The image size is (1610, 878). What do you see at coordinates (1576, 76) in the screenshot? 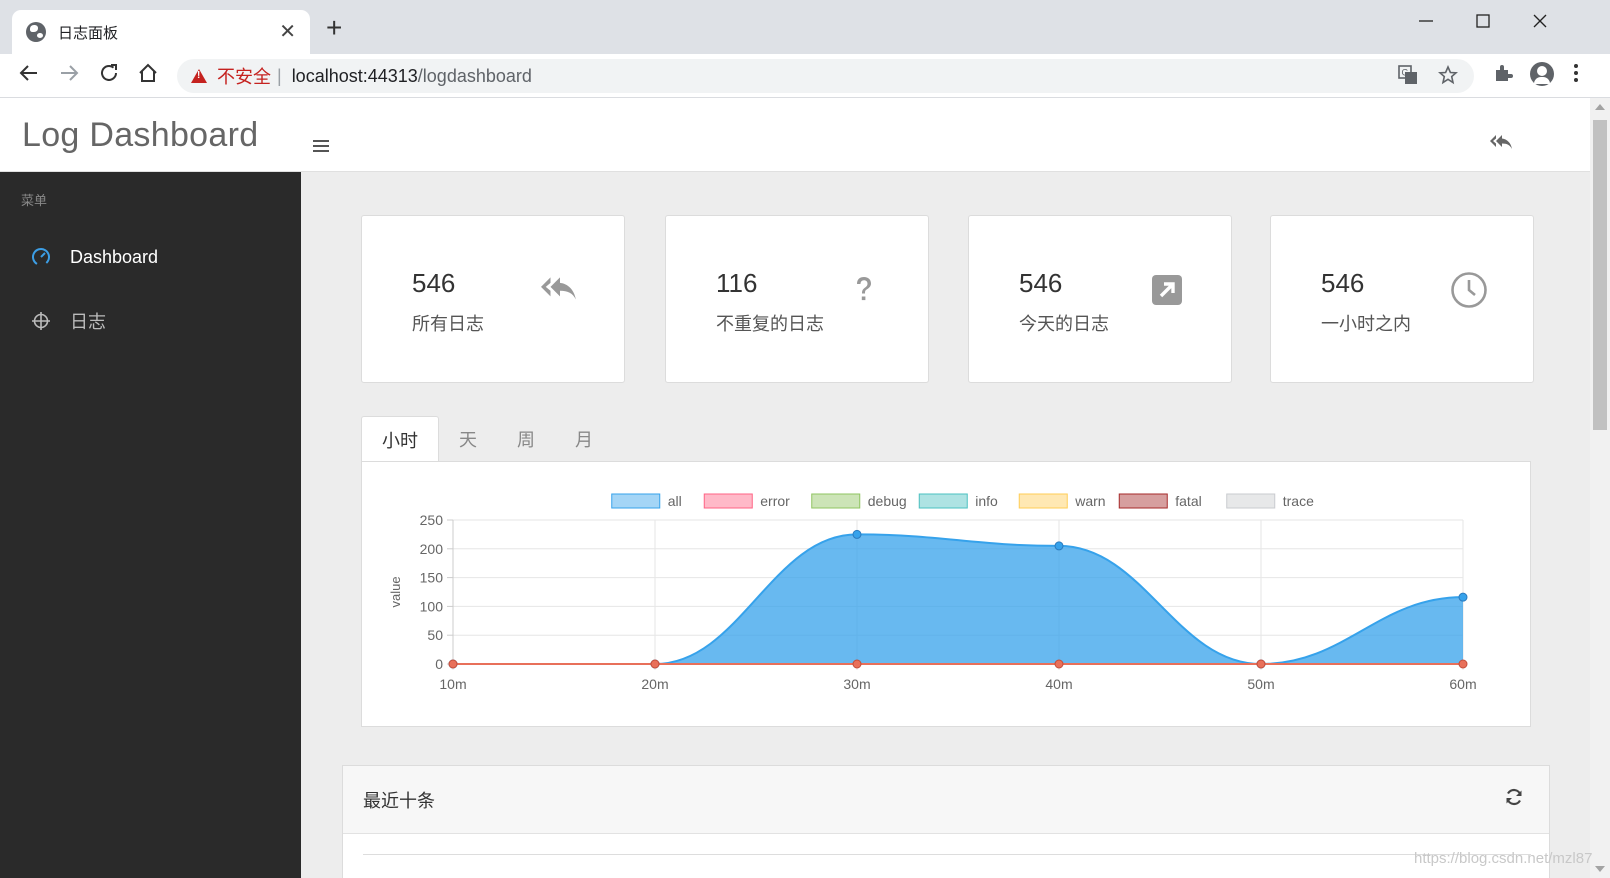
I see `menu-kebab-icon` at bounding box center [1576, 76].